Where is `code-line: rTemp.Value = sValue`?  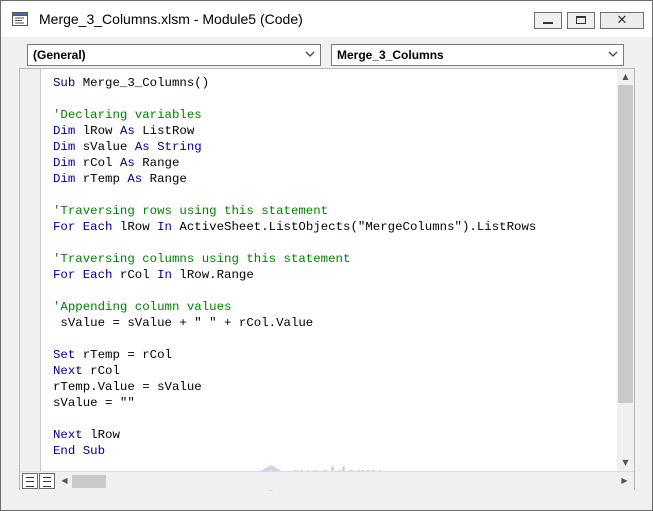
code-line: rTemp.Value = sValue is located at coordinates (294, 387).